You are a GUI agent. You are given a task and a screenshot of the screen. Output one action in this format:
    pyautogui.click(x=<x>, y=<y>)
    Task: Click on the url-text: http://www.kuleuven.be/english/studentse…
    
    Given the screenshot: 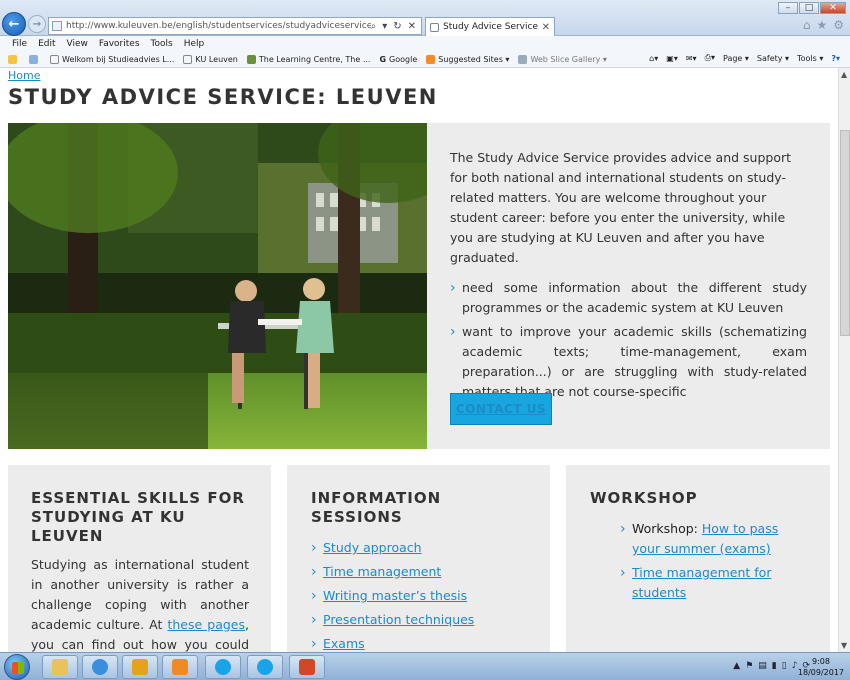 What is the action you would take?
    pyautogui.click(x=218, y=26)
    